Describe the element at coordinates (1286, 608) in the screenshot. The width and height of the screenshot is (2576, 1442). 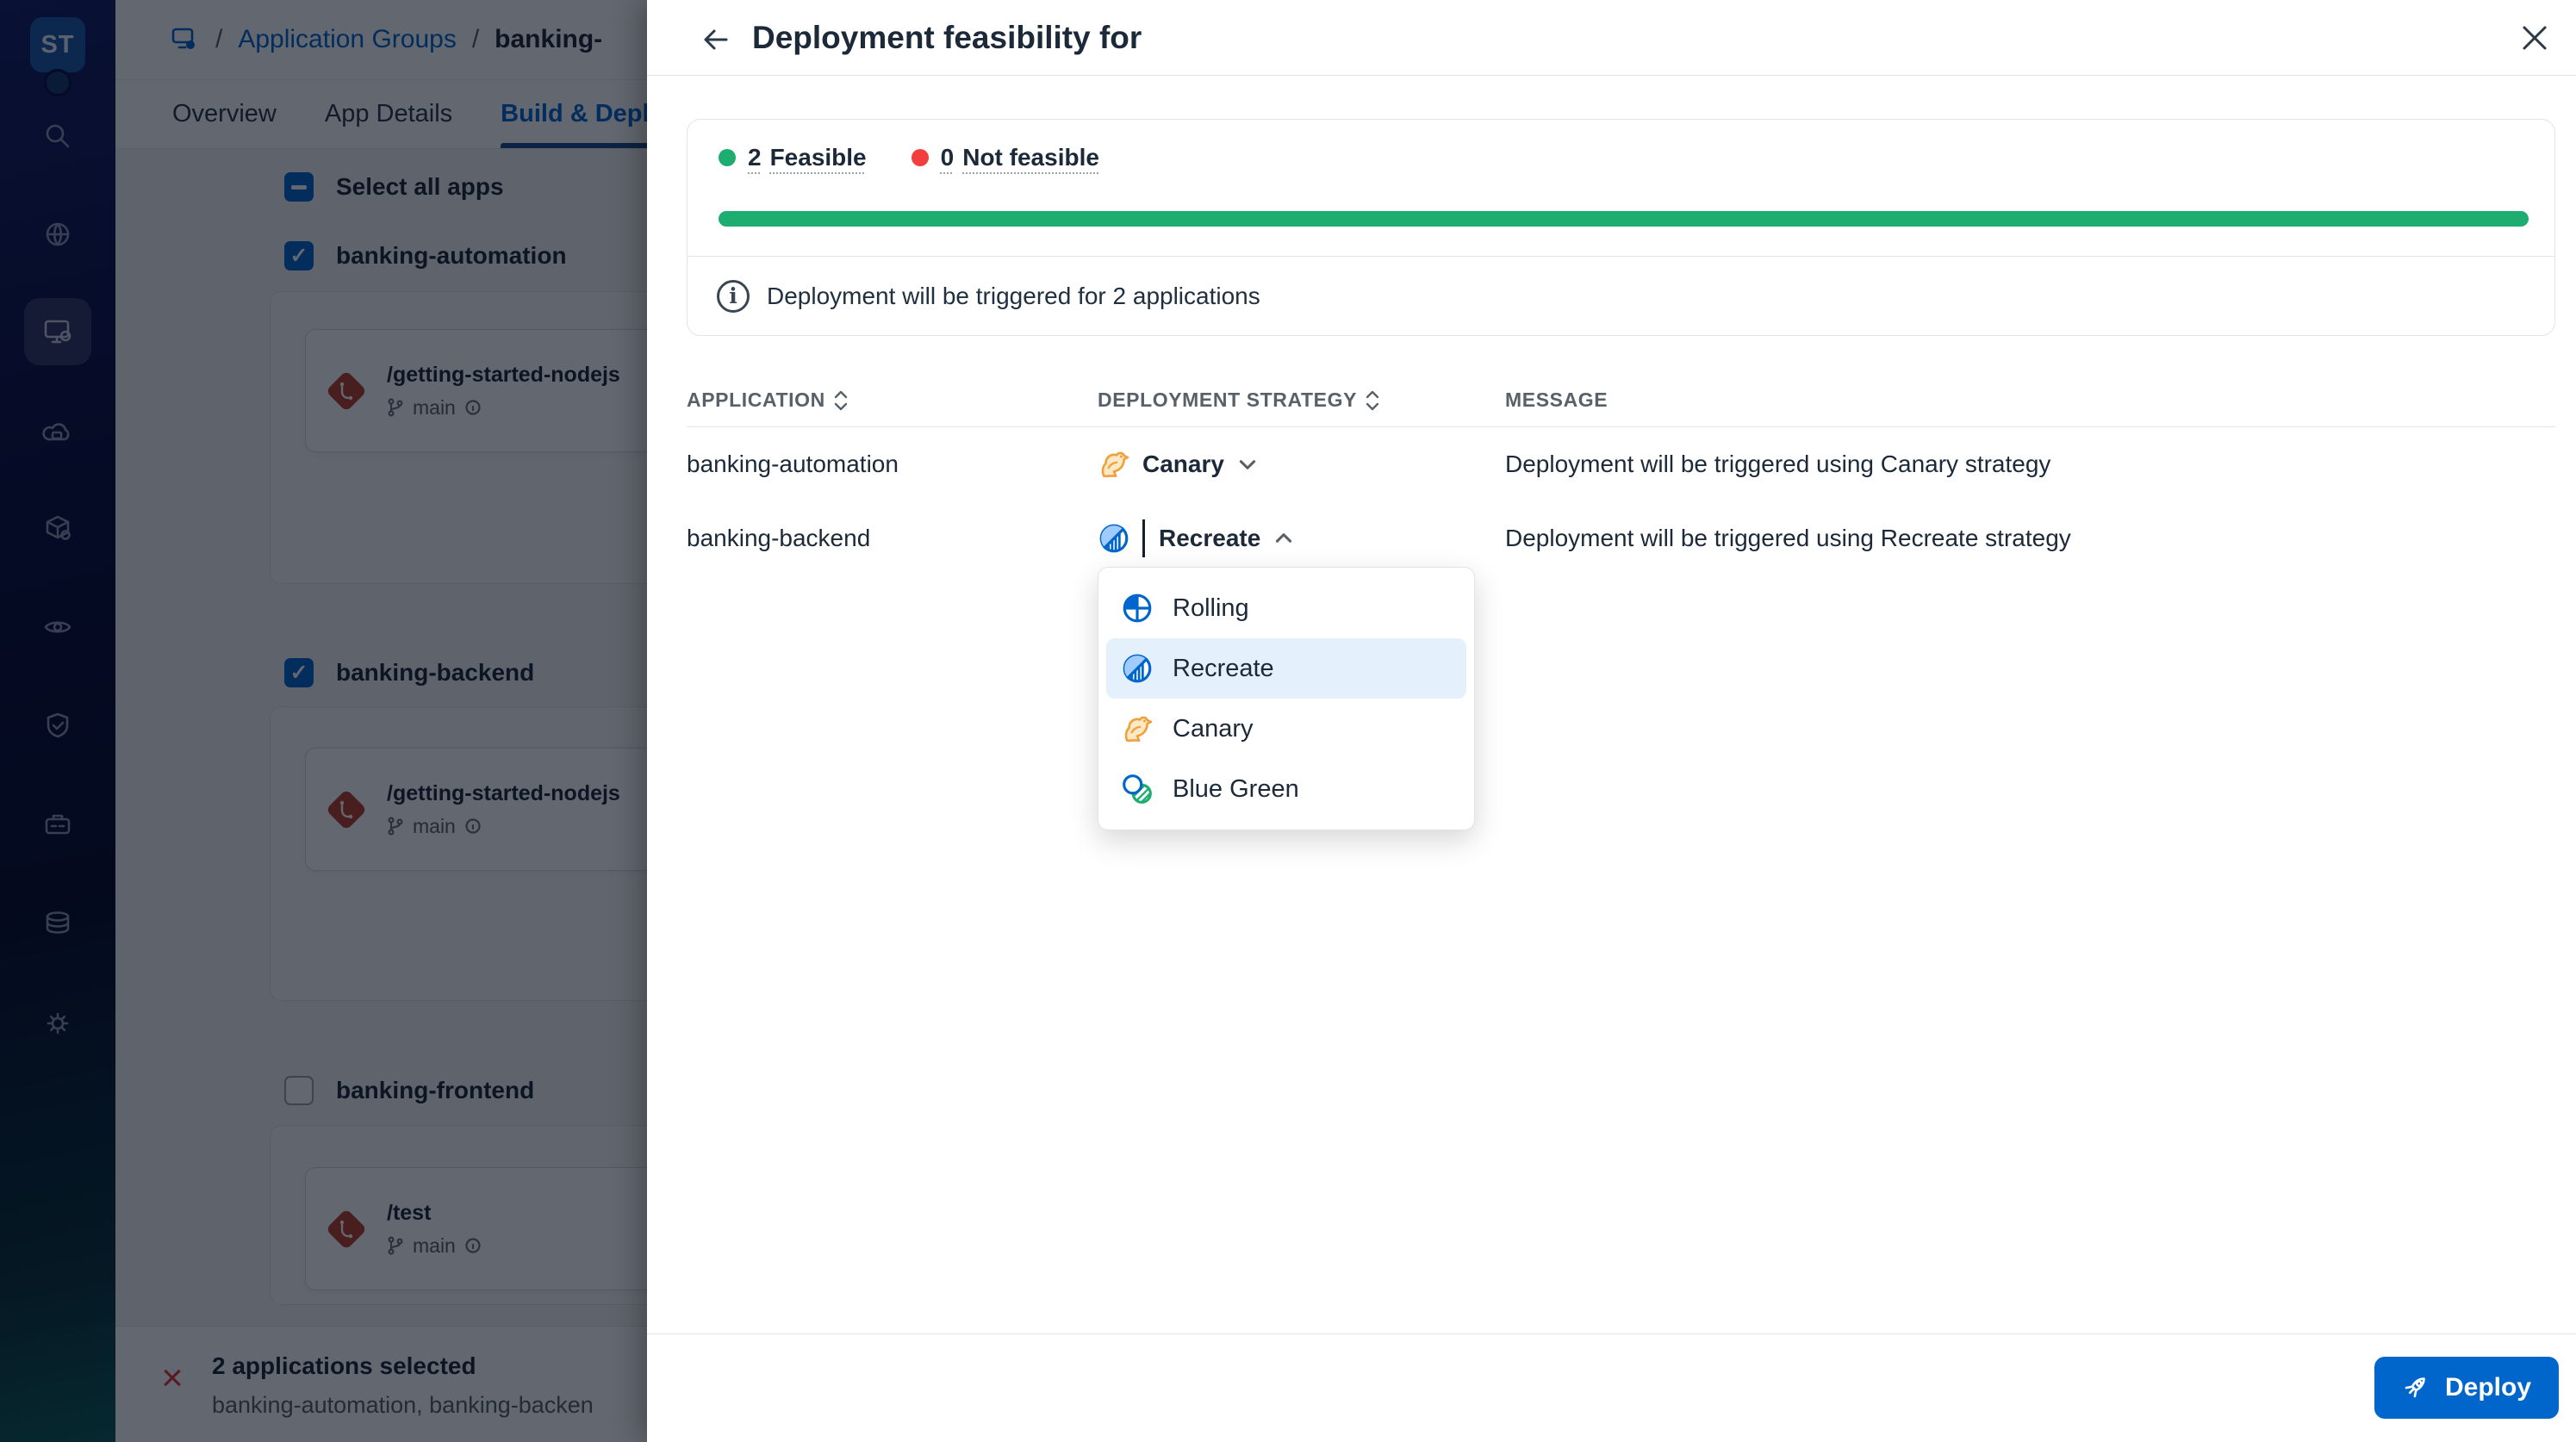
I see `dropdown-option-rolling: Rolling` at that location.